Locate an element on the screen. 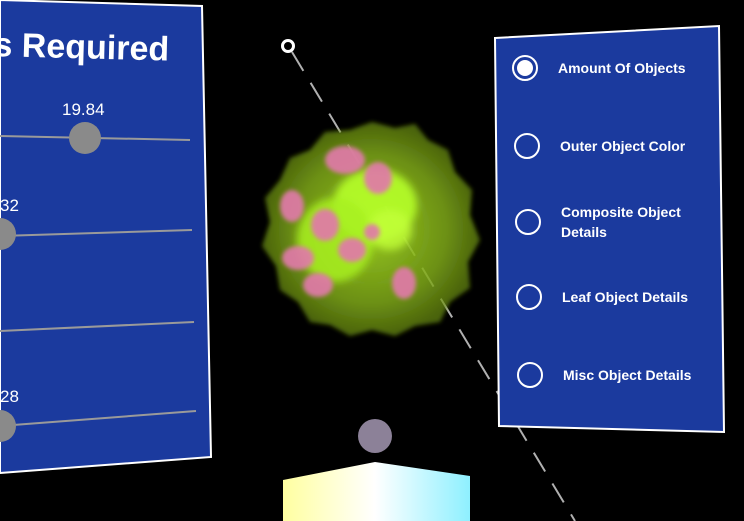 The width and height of the screenshot is (744, 521). menu-item-label: Outer Object Color is located at coordinates (623, 146).